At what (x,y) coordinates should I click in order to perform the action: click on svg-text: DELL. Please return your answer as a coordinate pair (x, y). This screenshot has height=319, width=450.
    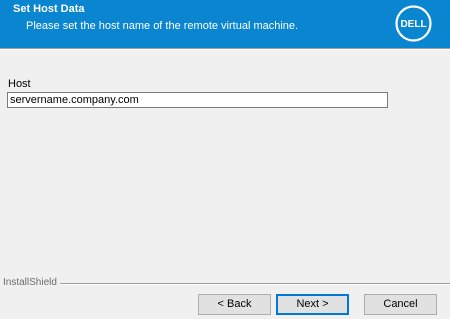
    Looking at the image, I should click on (413, 24).